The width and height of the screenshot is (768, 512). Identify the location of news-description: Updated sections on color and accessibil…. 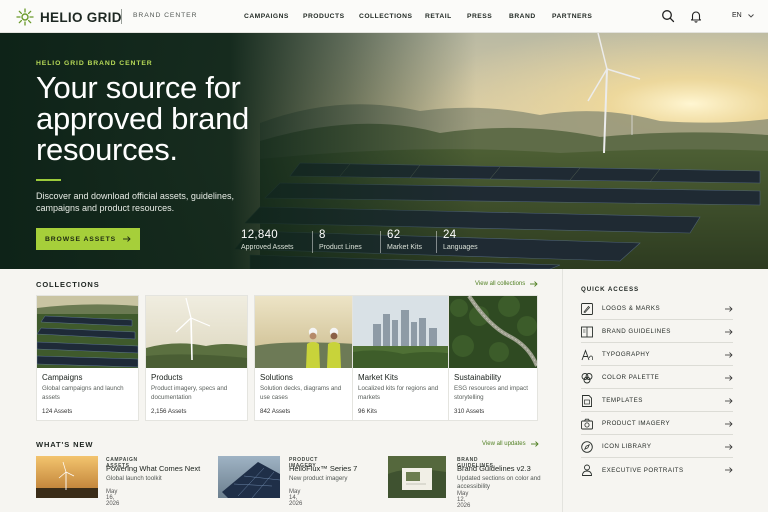
(499, 482).